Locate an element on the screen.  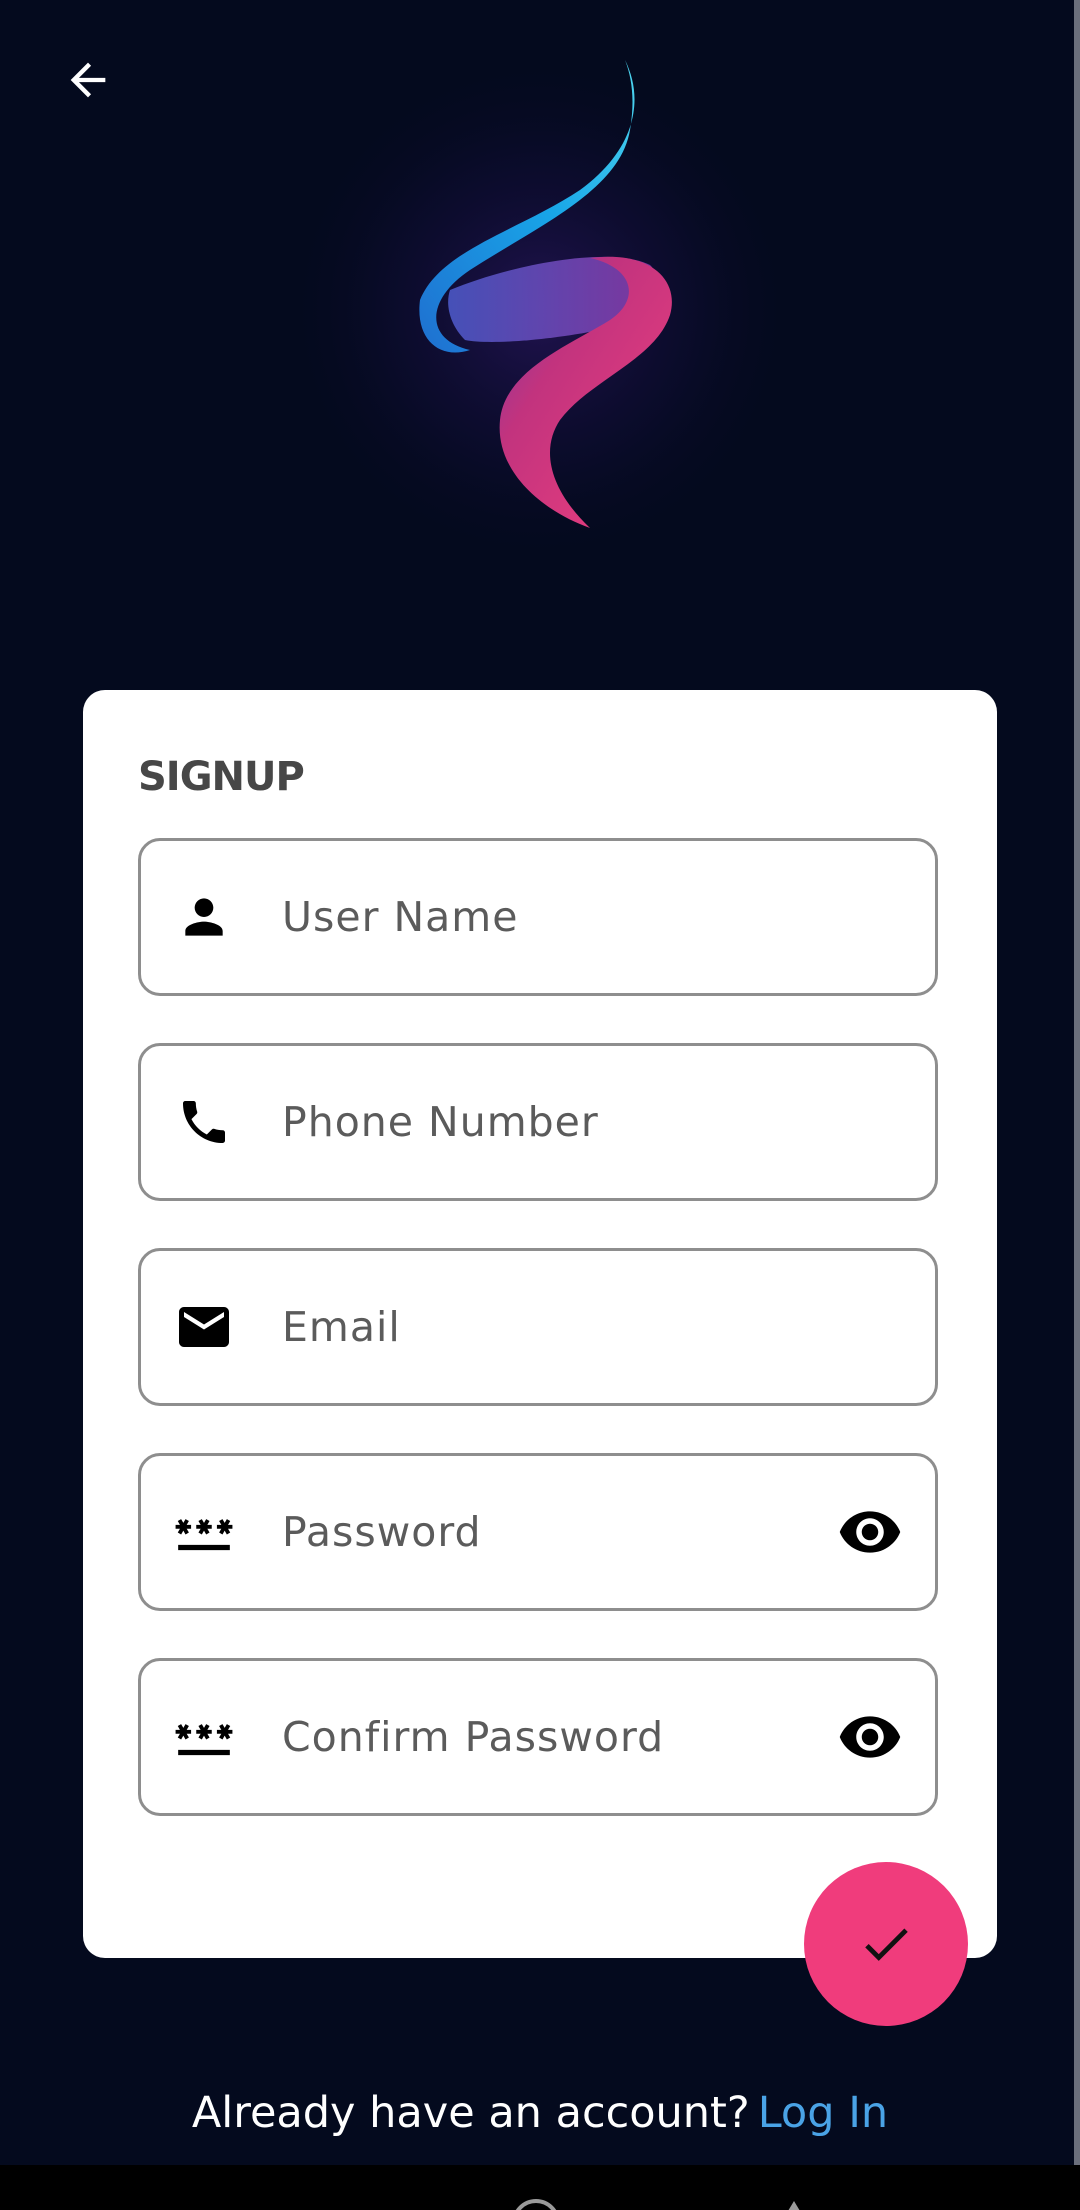
confirm-password-placeholder: Confirm Password is located at coordinates (473, 1737).